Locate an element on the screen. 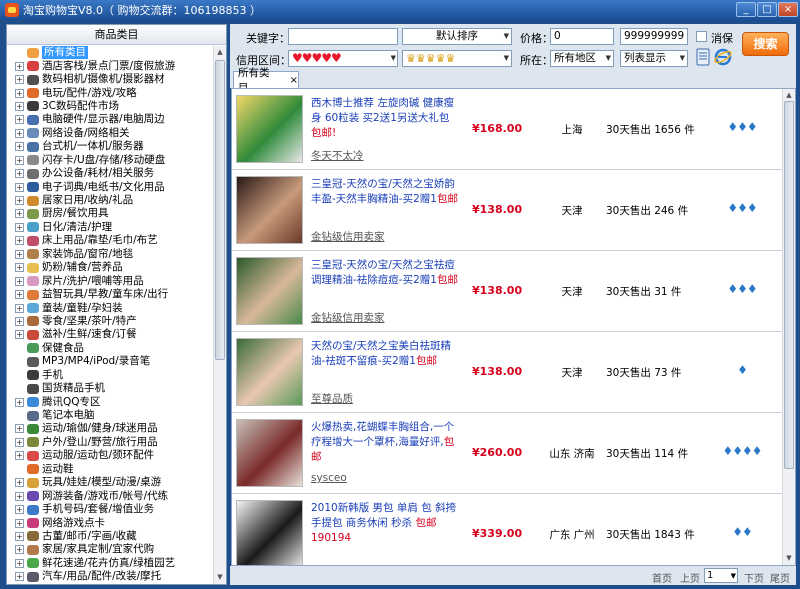 The width and height of the screenshot is (800, 589). category-scroll-thumb is located at coordinates (220, 210).